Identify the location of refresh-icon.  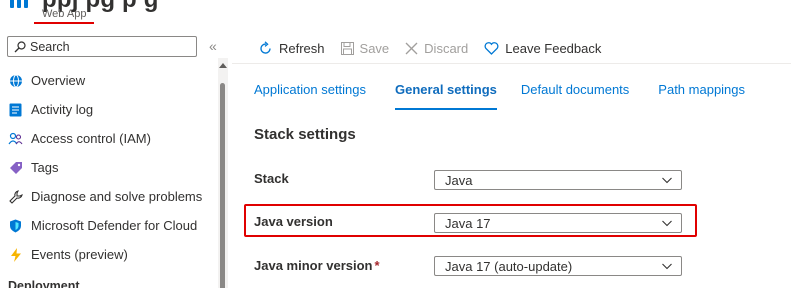
(265, 47).